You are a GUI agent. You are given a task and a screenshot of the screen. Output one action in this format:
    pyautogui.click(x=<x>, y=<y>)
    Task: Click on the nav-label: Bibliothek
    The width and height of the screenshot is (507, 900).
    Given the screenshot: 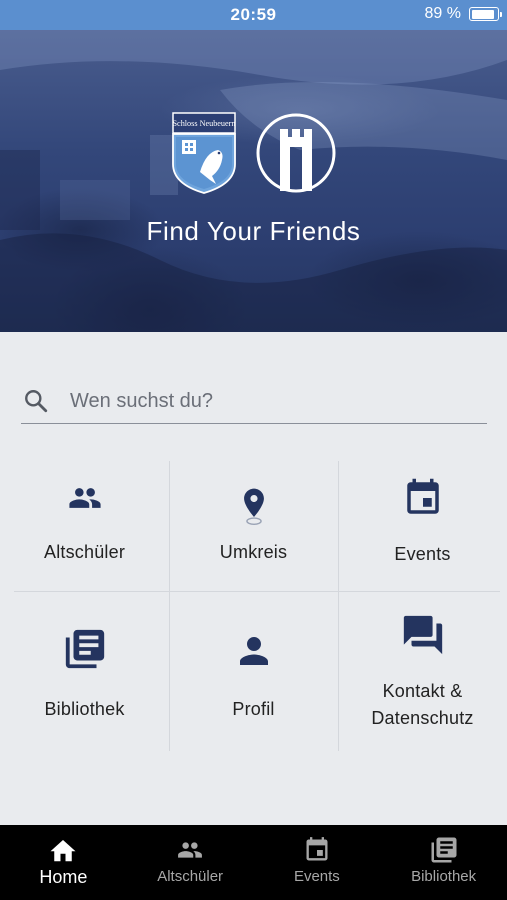 What is the action you would take?
    pyautogui.click(x=444, y=876)
    